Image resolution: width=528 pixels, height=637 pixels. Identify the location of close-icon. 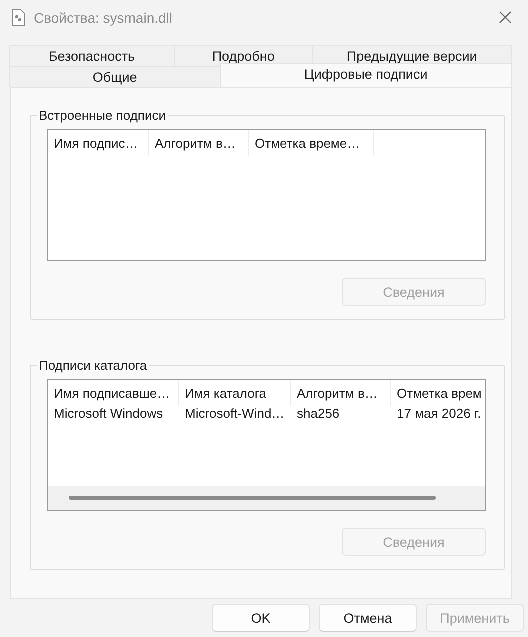
(505, 17).